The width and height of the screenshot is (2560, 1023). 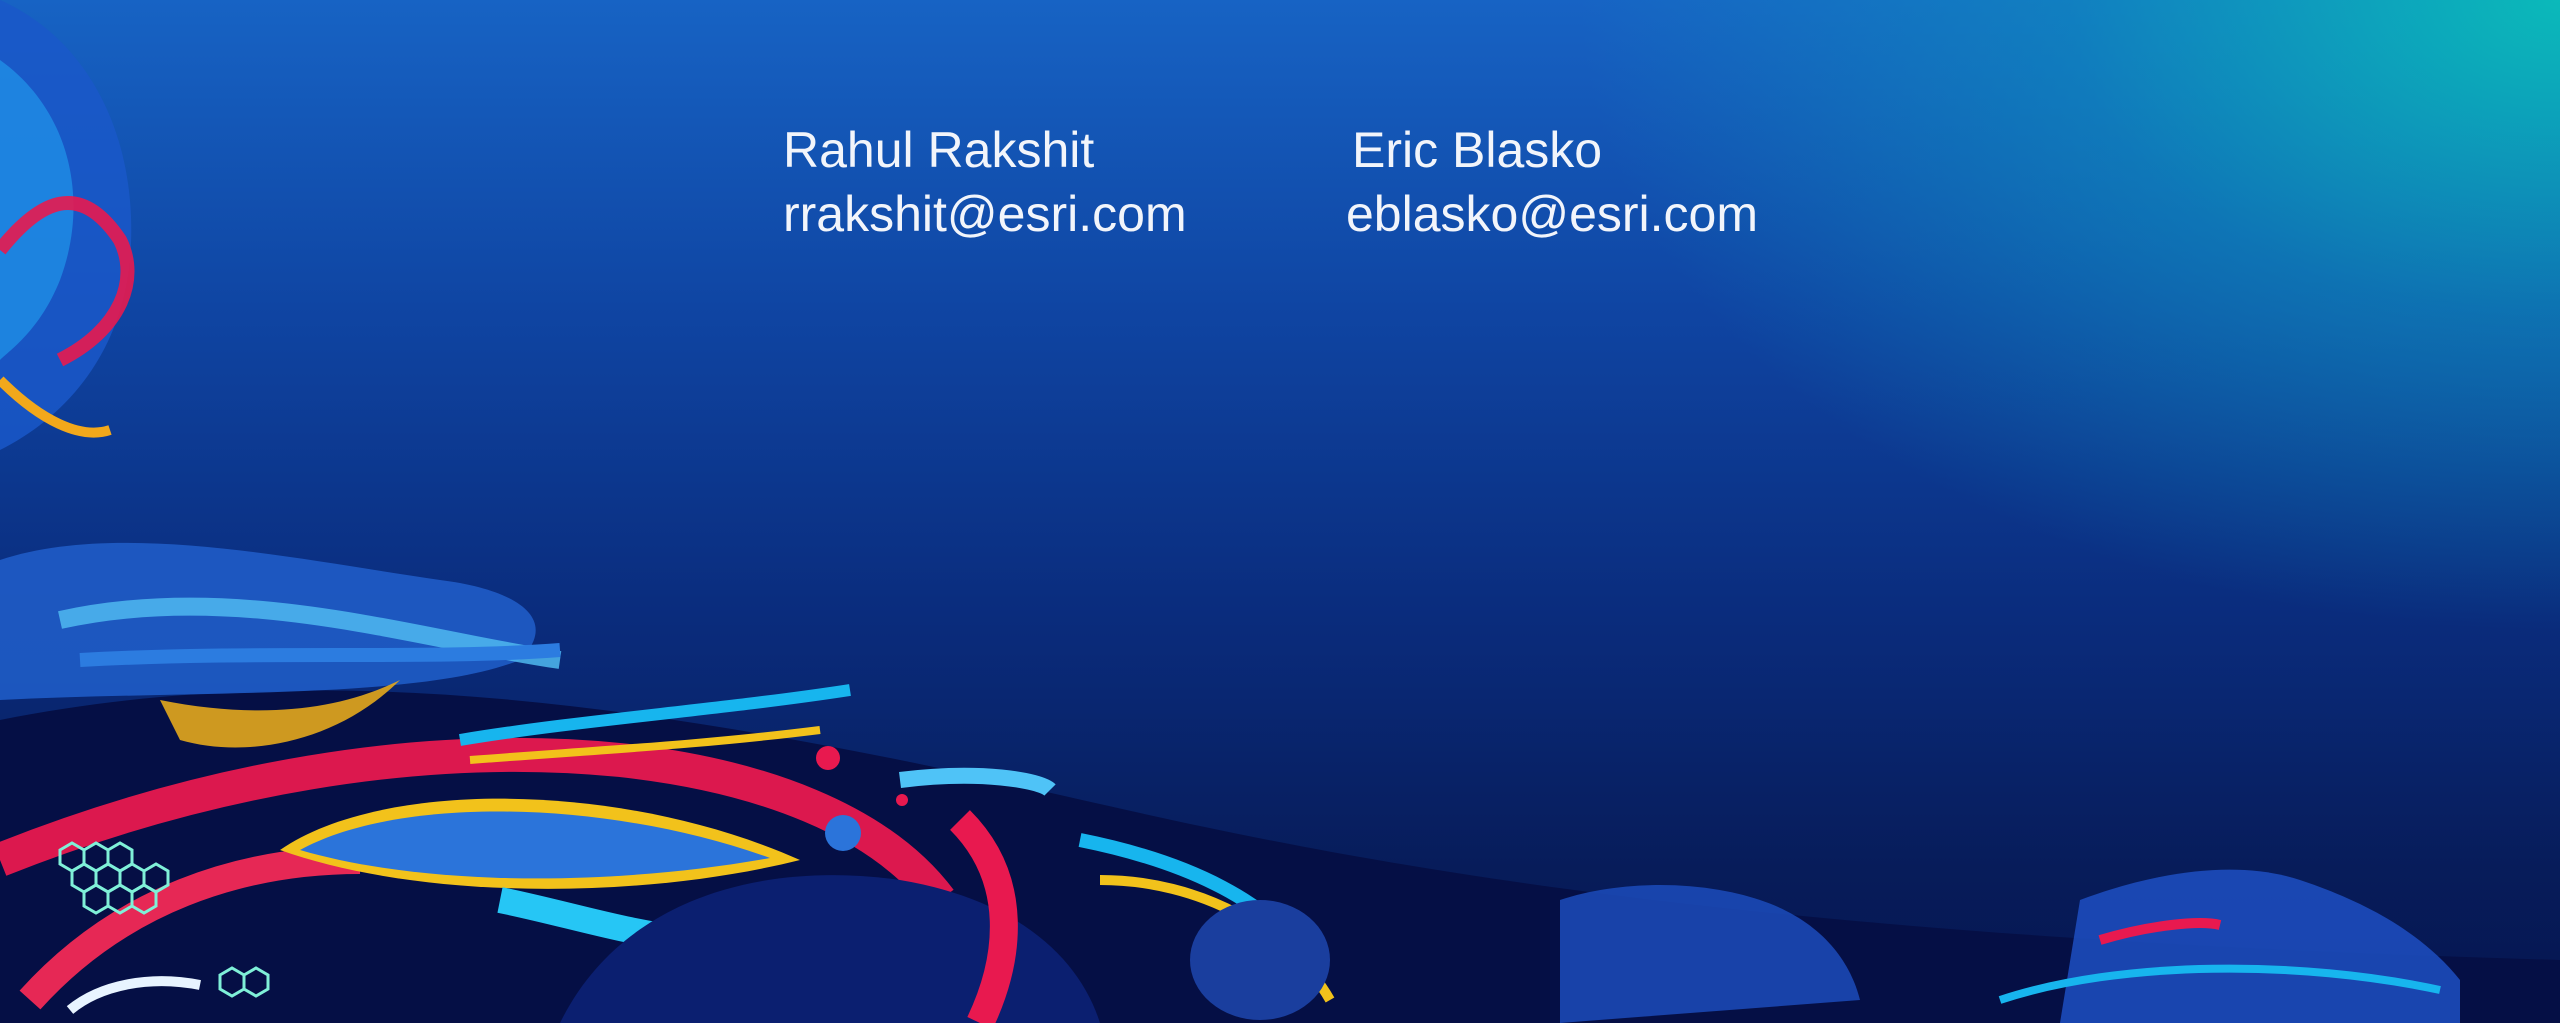 What do you see at coordinates (939, 150) in the screenshot?
I see `contact-name: Rahul Rakshit` at bounding box center [939, 150].